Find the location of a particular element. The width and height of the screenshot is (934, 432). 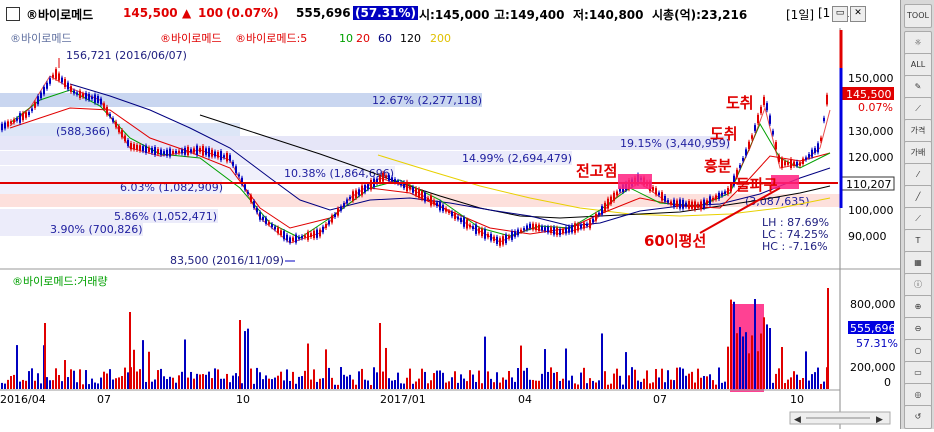

annotation-60ma: 60이평선 is located at coordinates (675, 241).